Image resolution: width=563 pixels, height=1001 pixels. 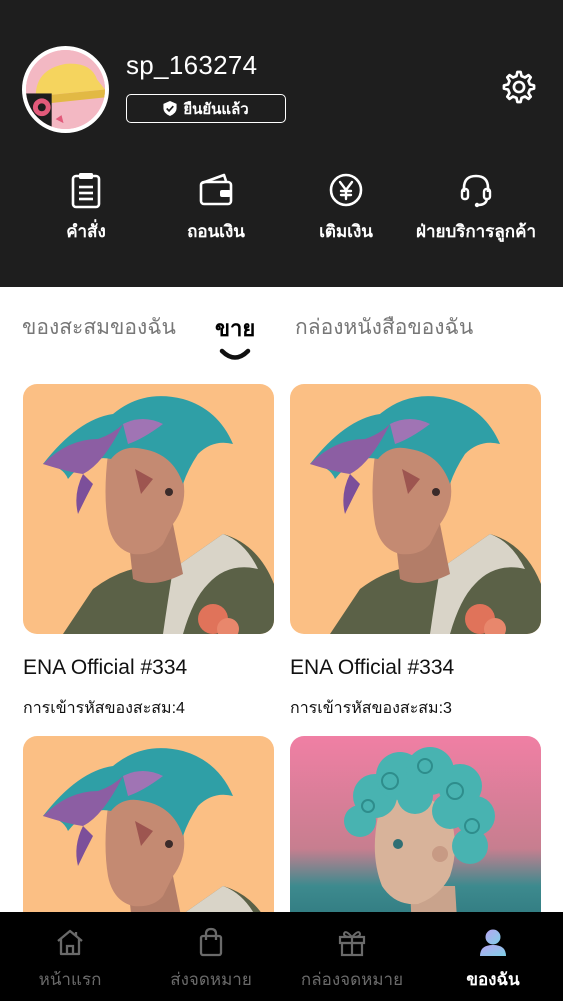 I want to click on orders-label: คำสั่ง, so click(x=86, y=231).